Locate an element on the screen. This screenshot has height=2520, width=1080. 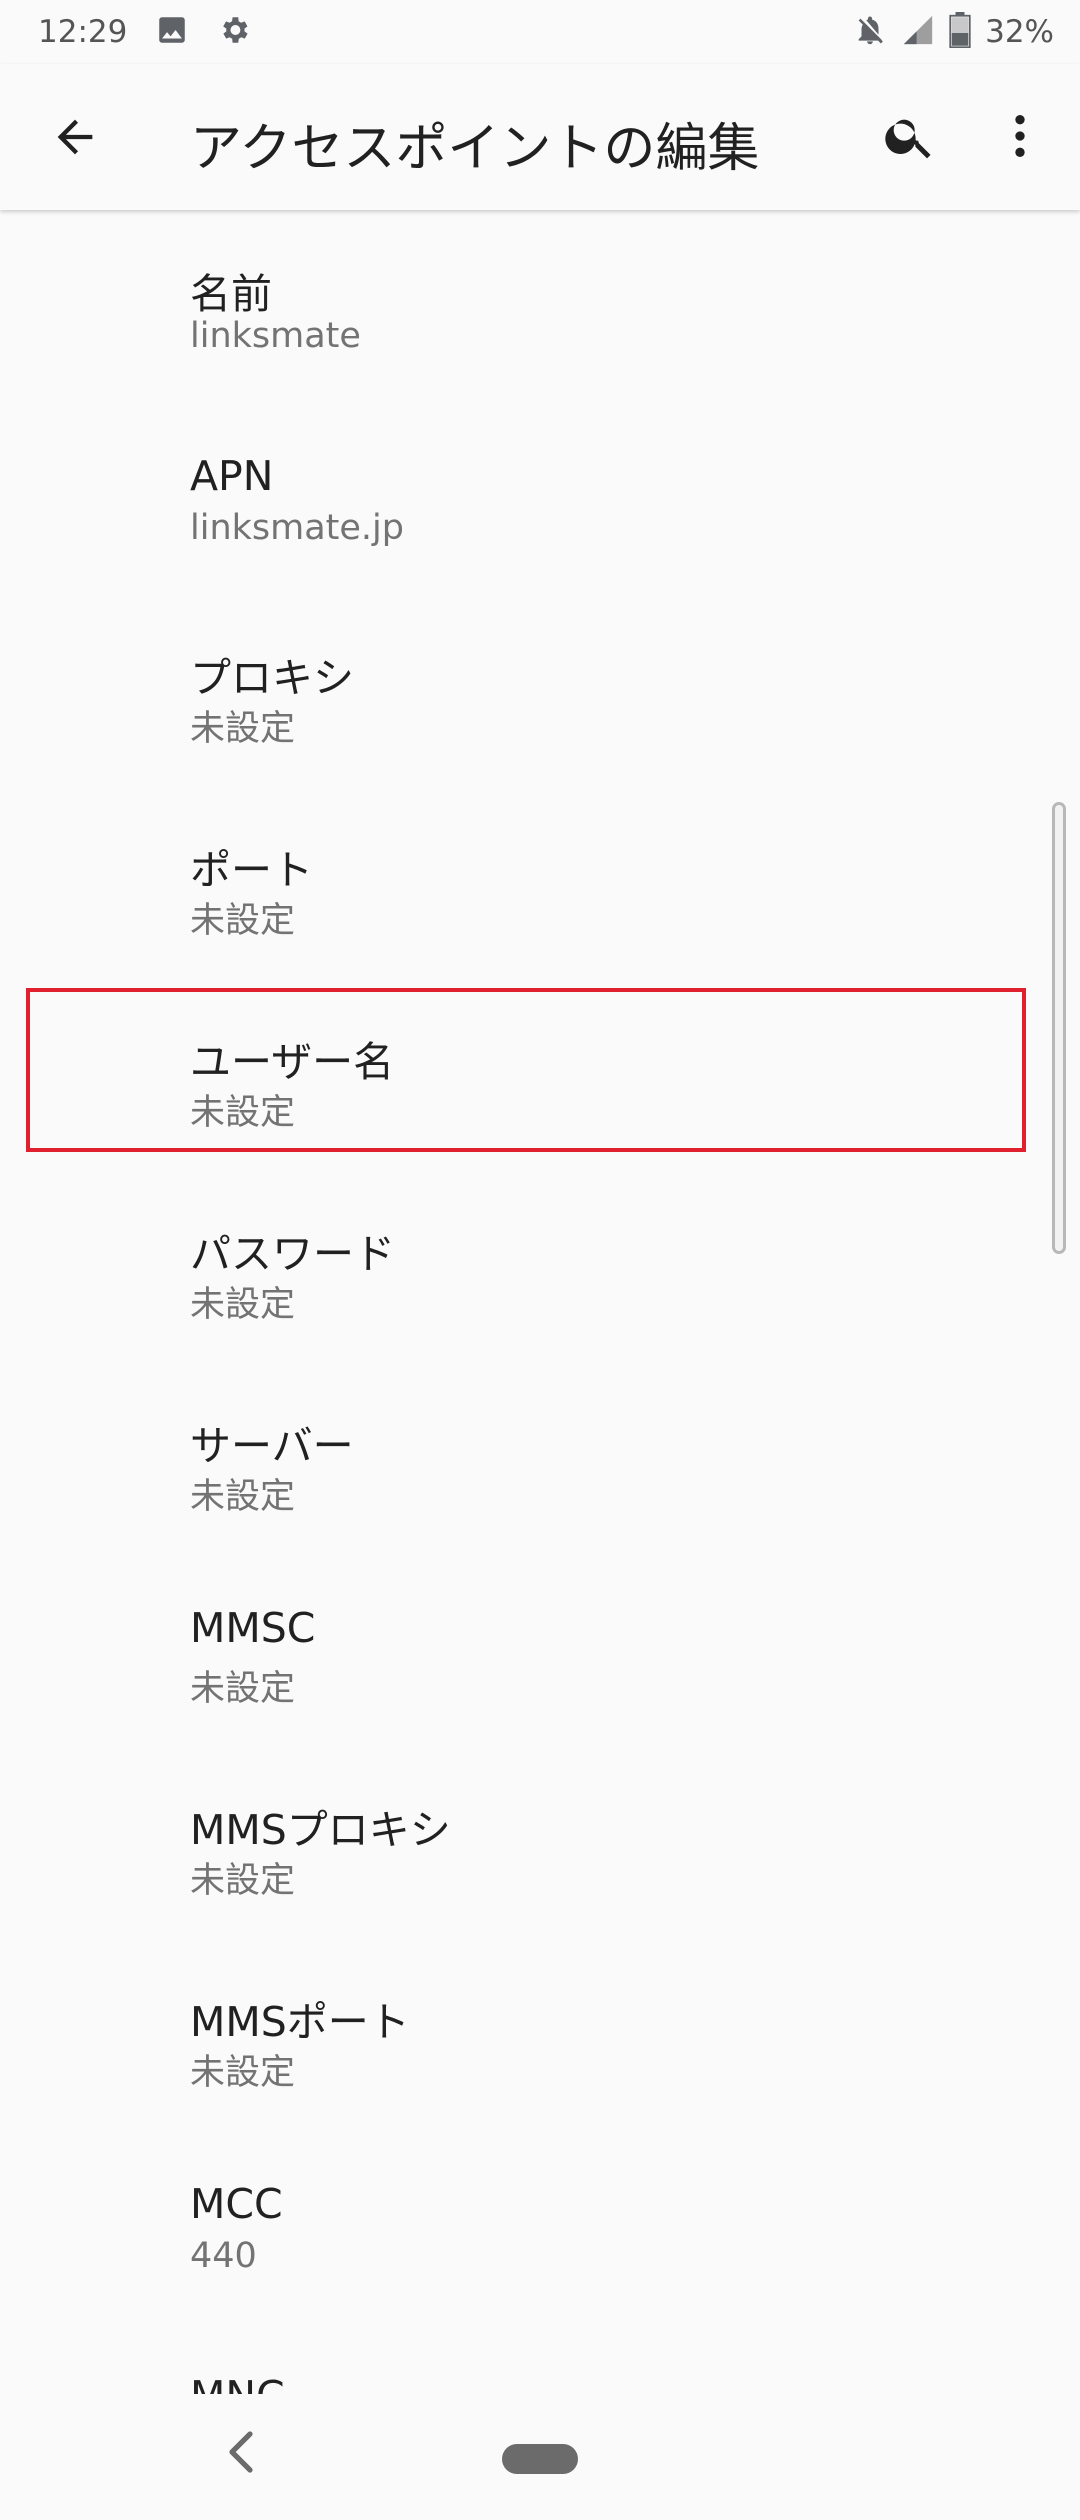
list-item-proxy: プロキシ 未設定 is located at coordinates (540, 690).